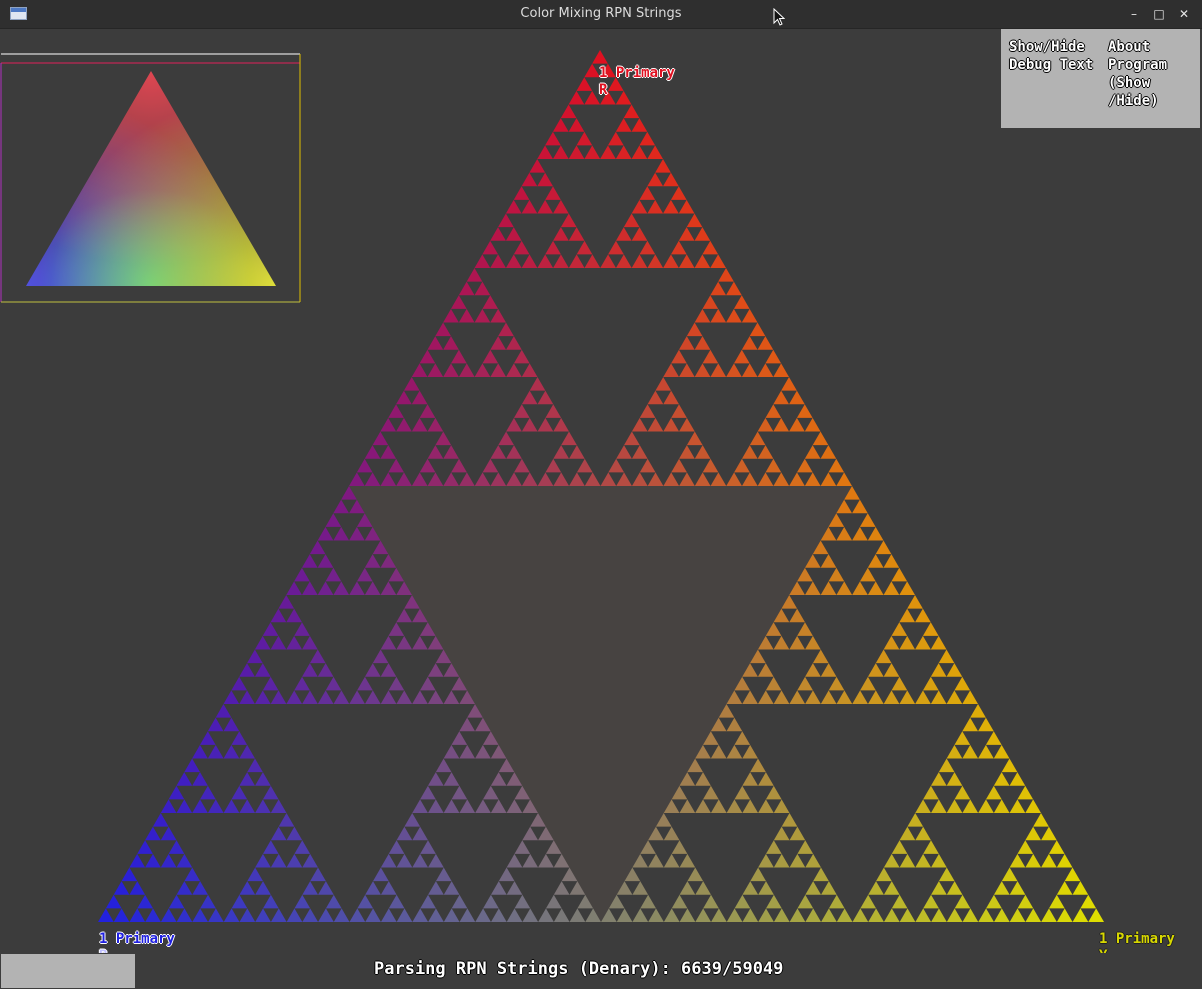 Image resolution: width=1202 pixels, height=989 pixels. Describe the element at coordinates (1153, 74) in the screenshot. I see `about-program-button: About Program (Show /Hide)` at that location.